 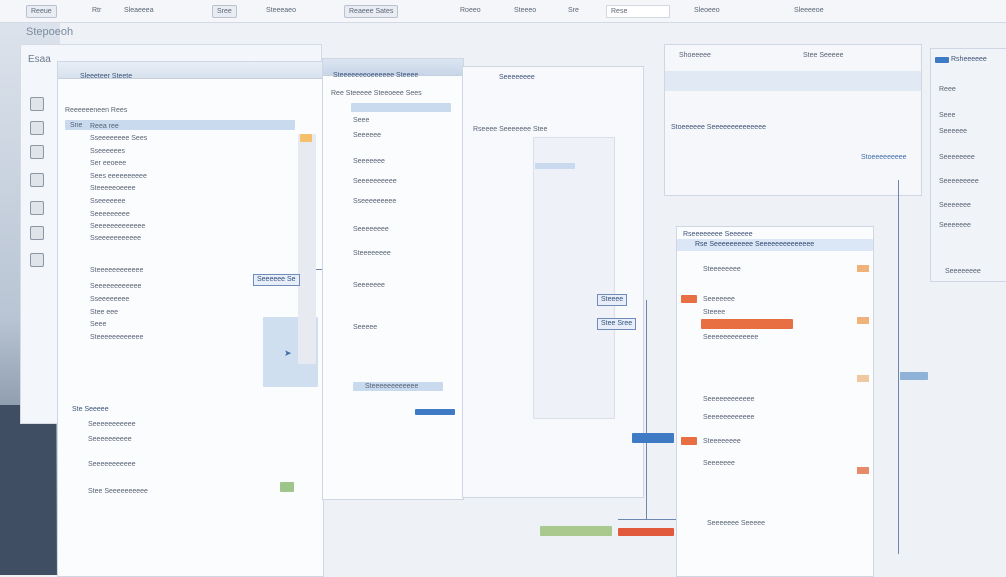 What do you see at coordinates (41, 11) in the screenshot?
I see `menu-item-1: Reeue` at bounding box center [41, 11].